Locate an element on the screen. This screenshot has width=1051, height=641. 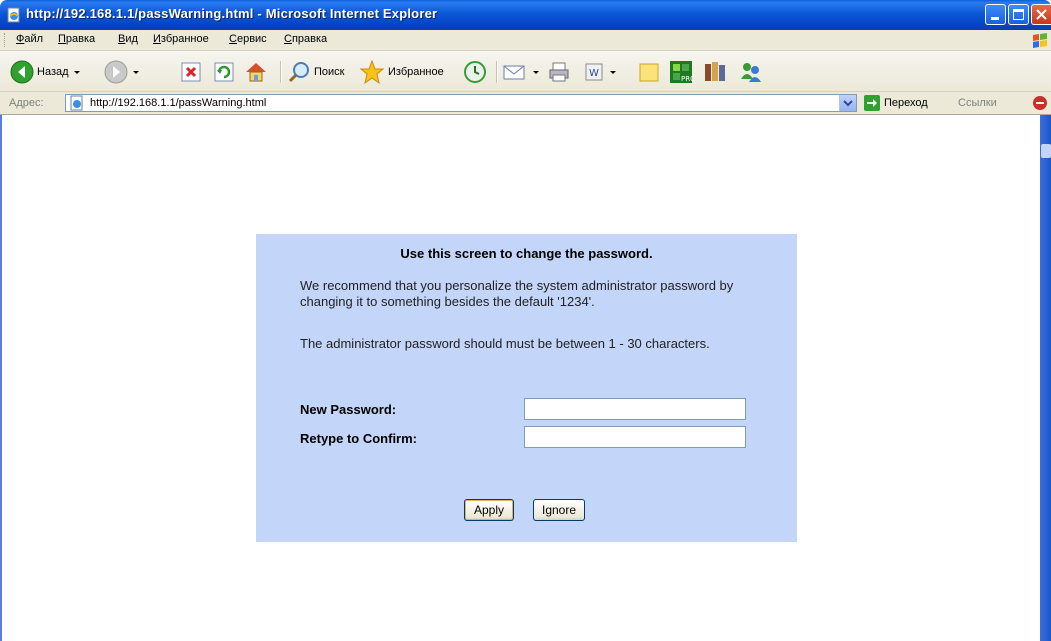
window-frame-right is located at coordinates (1045, 378).